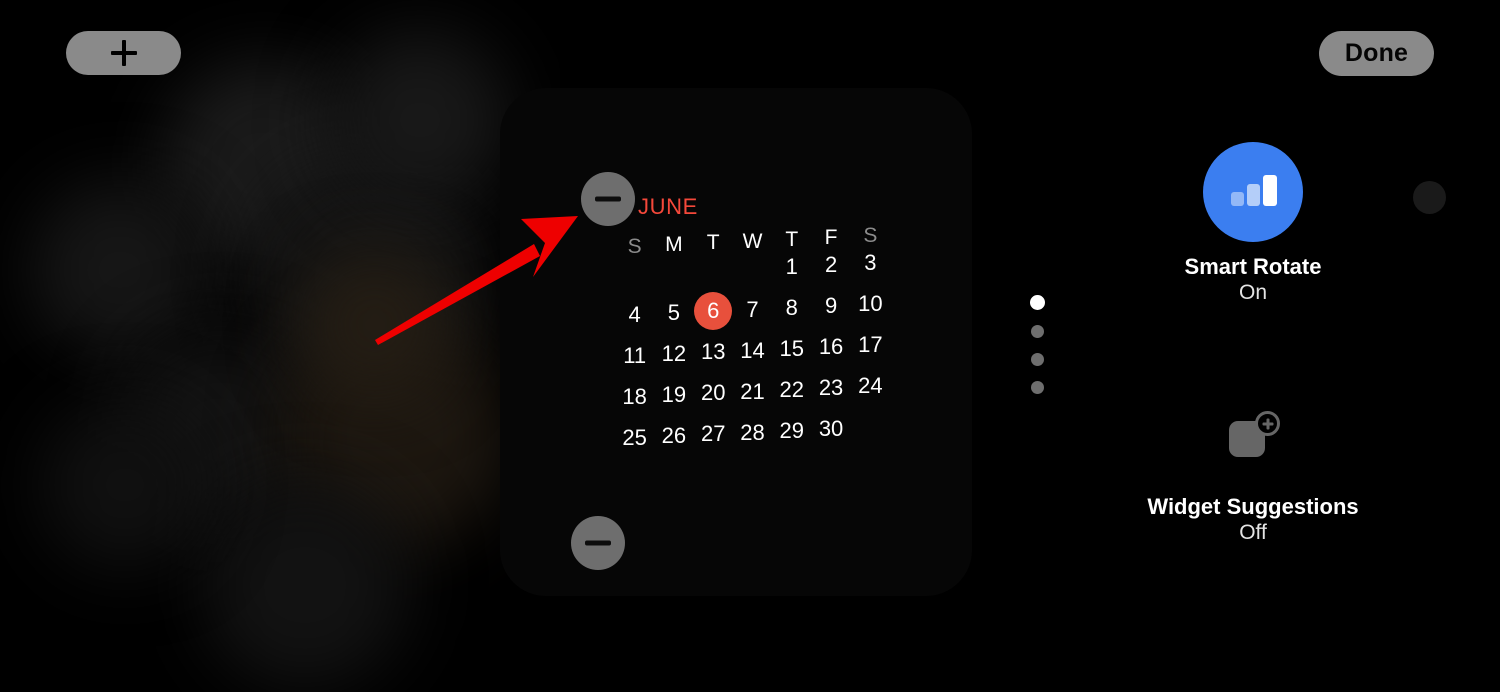  Describe the element at coordinates (1253, 532) in the screenshot. I see `setting-widget-suggestions-value: Off` at that location.